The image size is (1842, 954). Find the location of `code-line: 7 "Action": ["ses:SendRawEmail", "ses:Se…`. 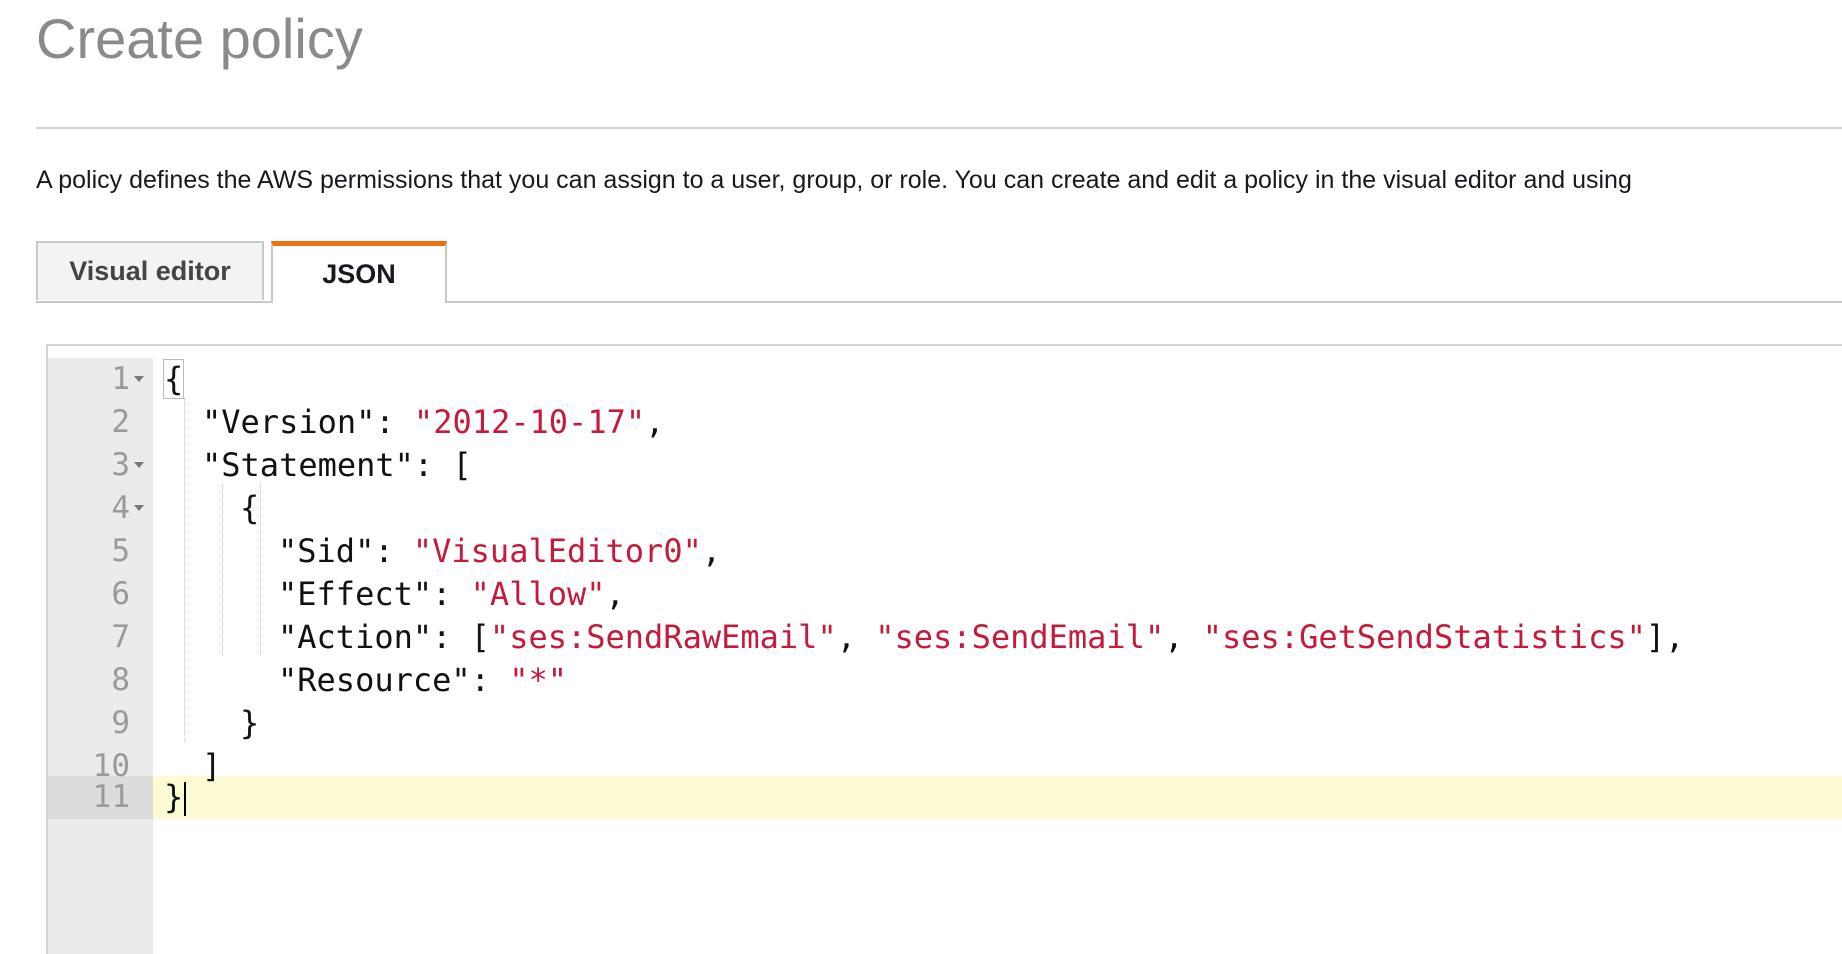

code-line: 7 "Action": ["ses:SendRawEmail", "ses:Se… is located at coordinates (945, 637).